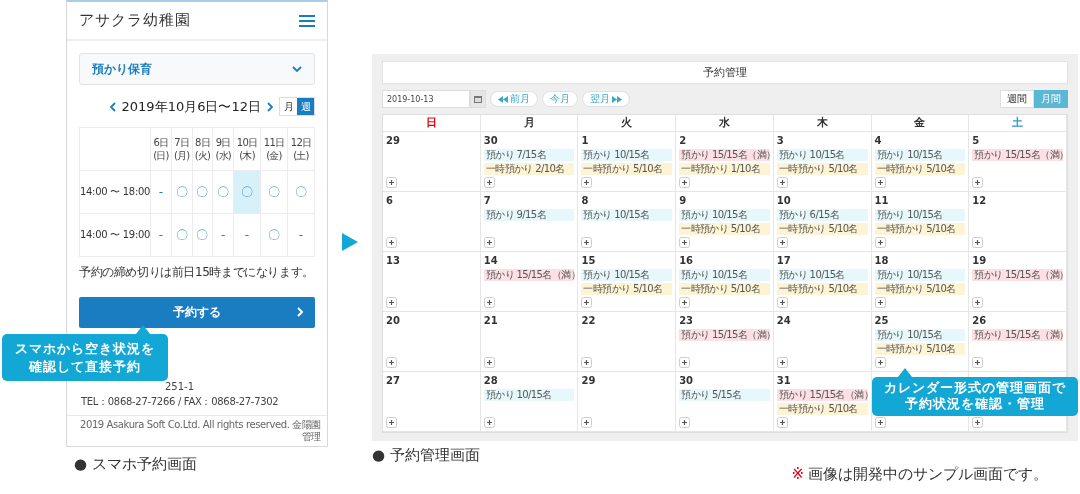  What do you see at coordinates (197, 312) in the screenshot?
I see `reserve-button: 予約する` at bounding box center [197, 312].